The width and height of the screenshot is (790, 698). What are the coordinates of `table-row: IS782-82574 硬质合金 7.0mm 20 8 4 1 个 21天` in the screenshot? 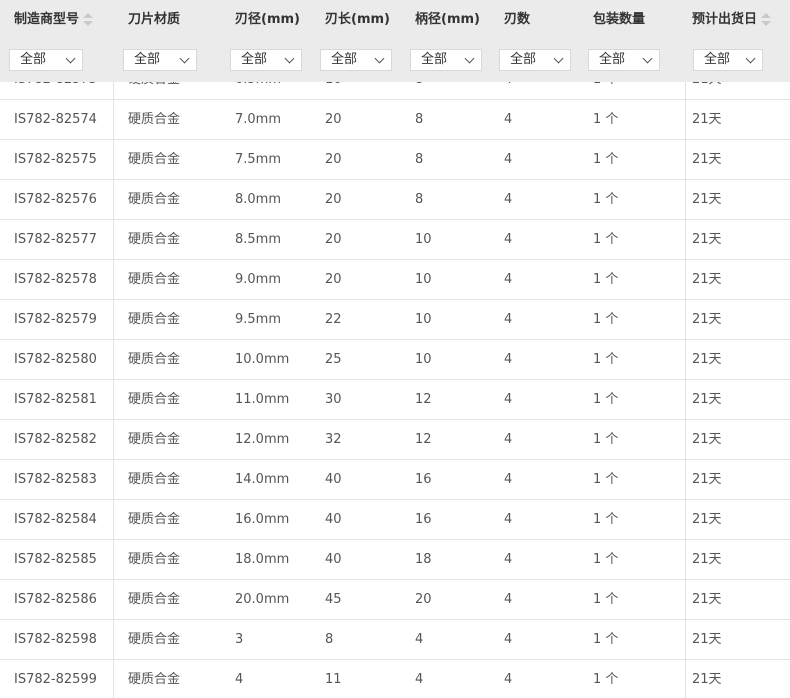 It's located at (395, 120).